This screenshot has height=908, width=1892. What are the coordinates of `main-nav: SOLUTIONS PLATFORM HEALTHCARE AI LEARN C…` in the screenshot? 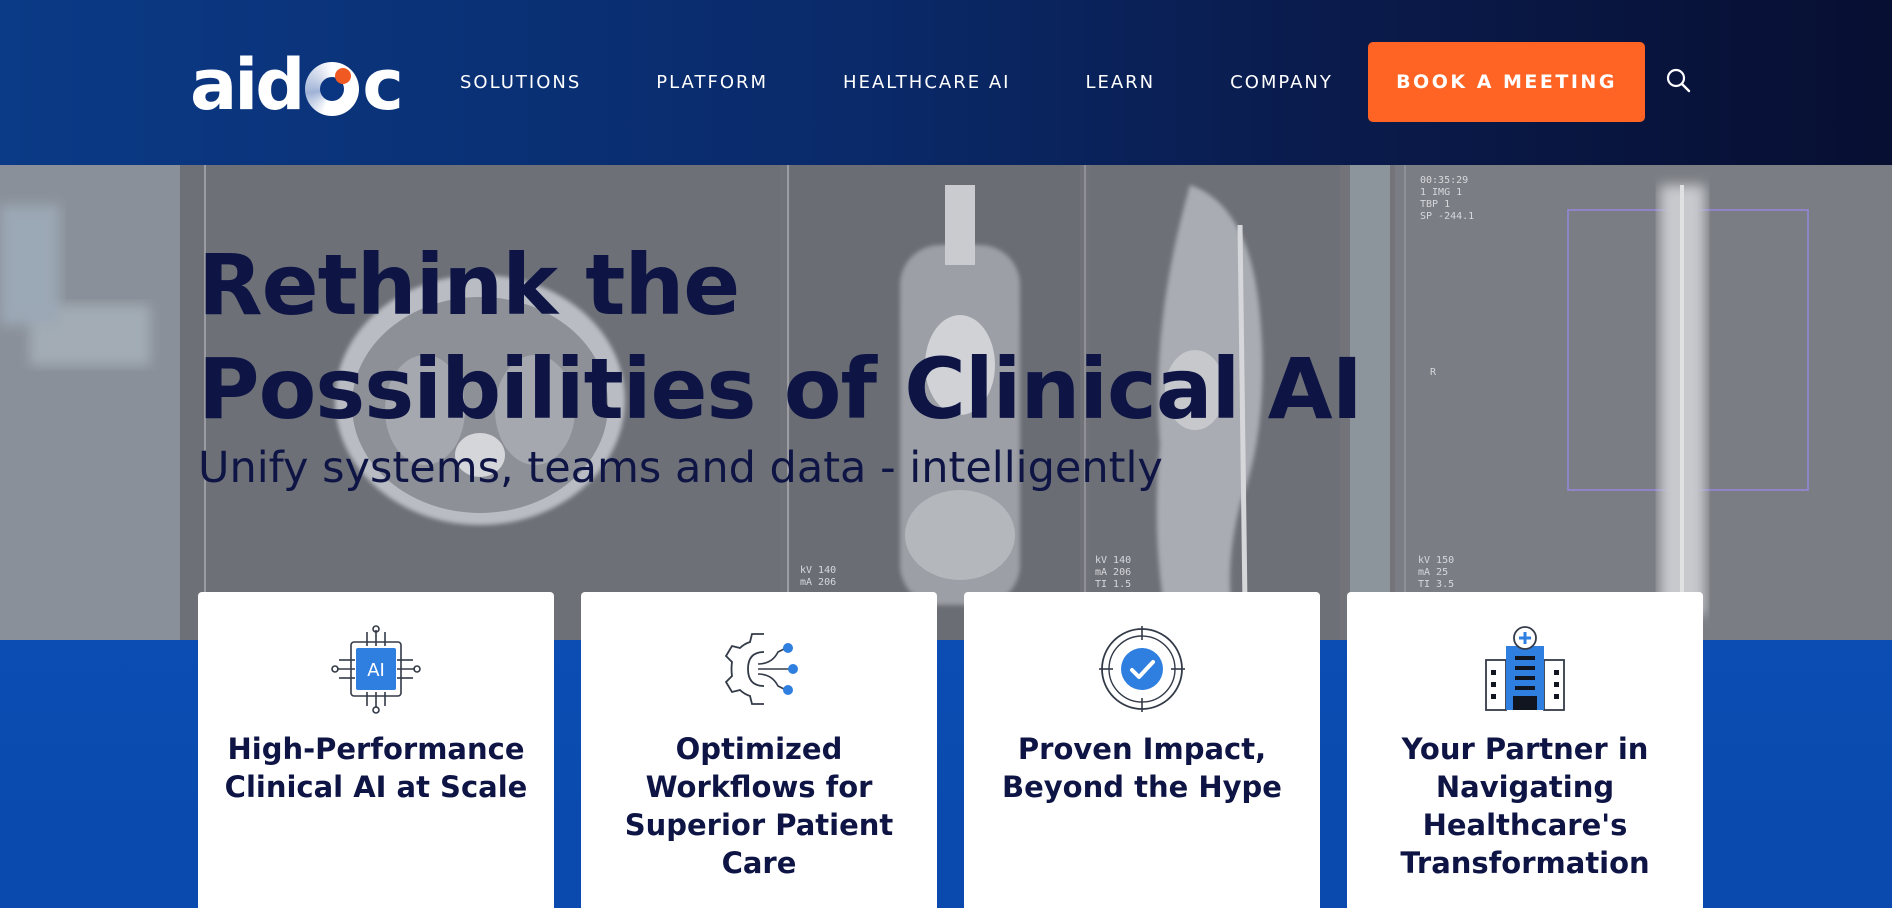 It's located at (934, 82).